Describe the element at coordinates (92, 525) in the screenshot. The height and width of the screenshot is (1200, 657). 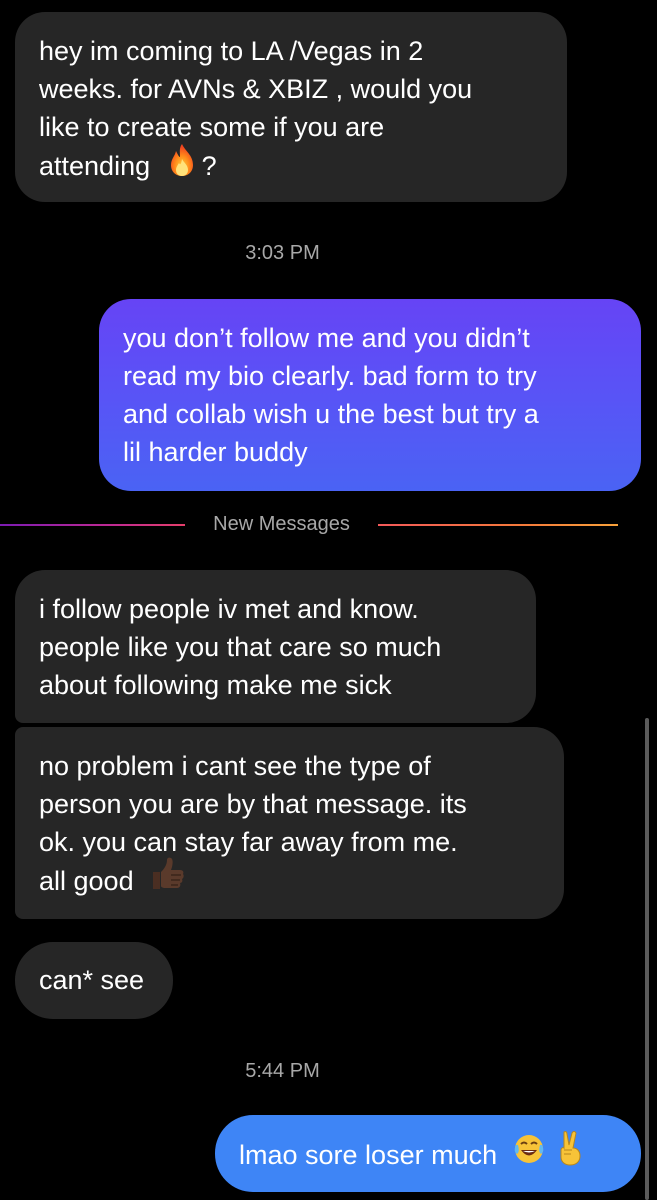
I see `divider-line-left` at that location.